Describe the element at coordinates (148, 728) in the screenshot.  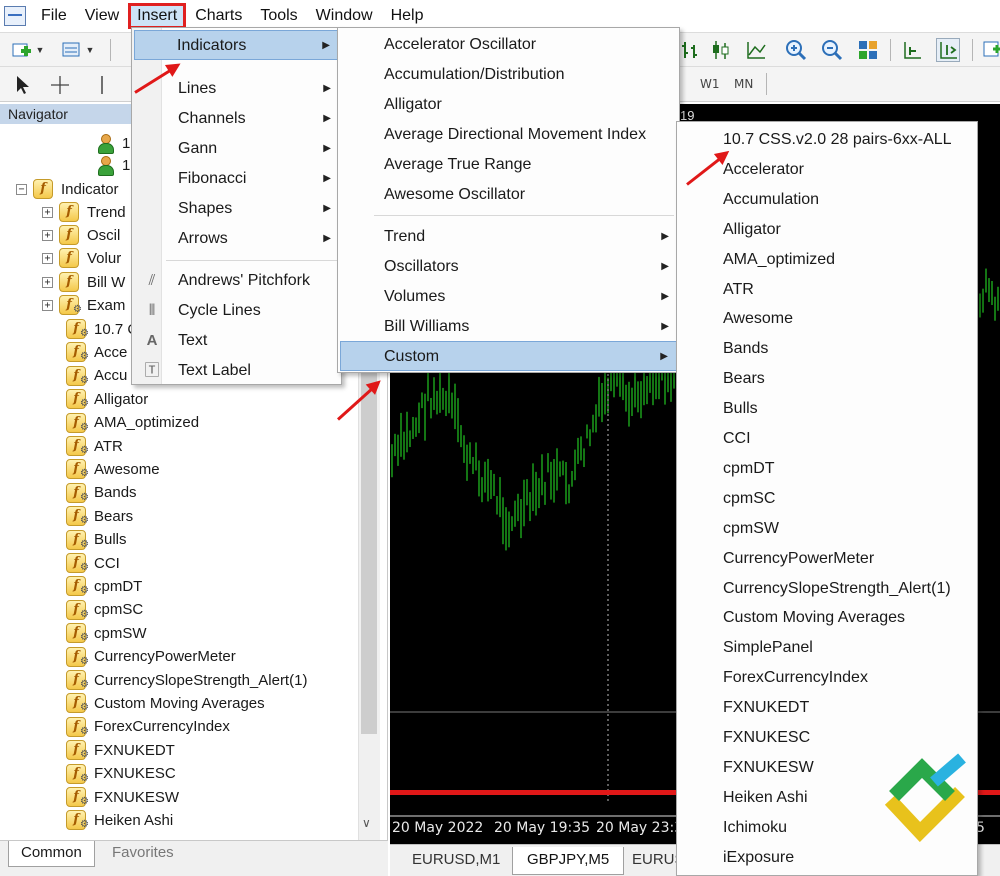
I see `navigator-indicator-item: fForexCurrencyIndex` at that location.